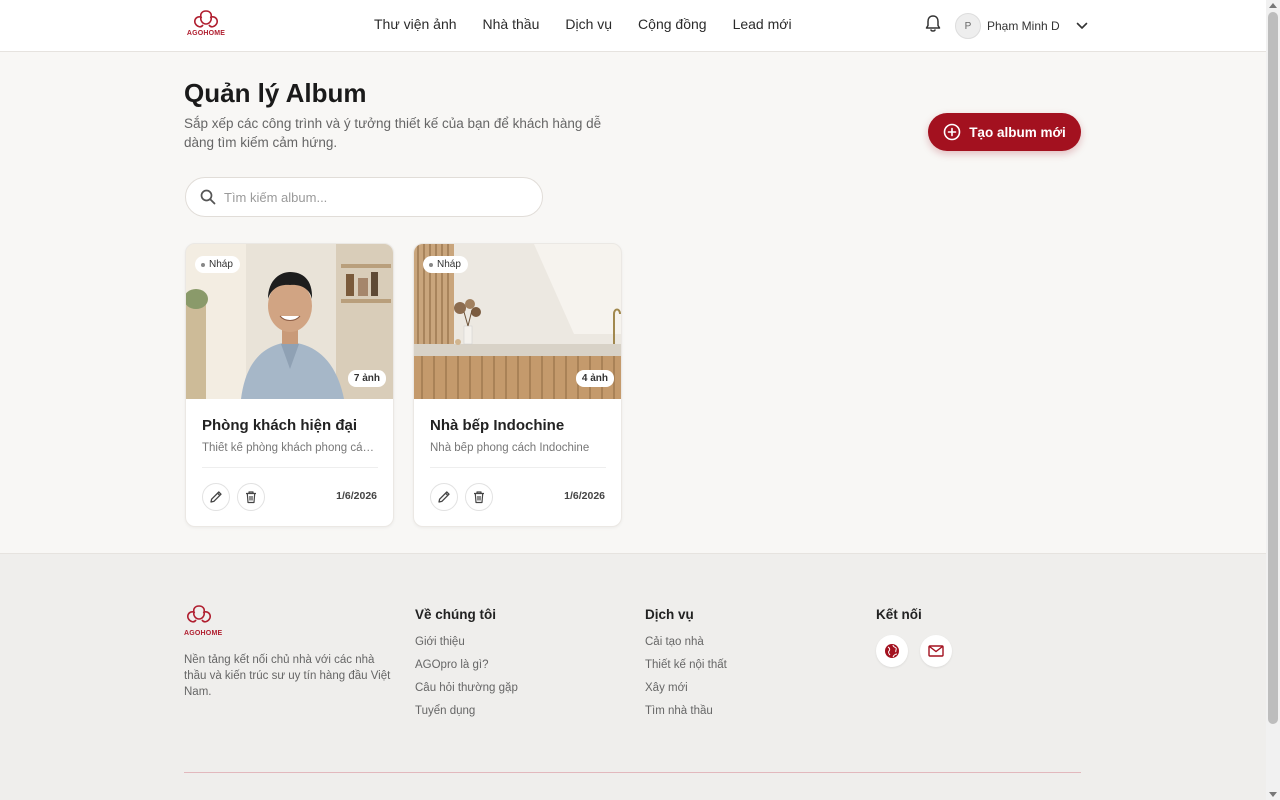 This screenshot has height=800, width=1280. I want to click on album-description: Nhà bếp phong cách Indochine, so click(510, 448).